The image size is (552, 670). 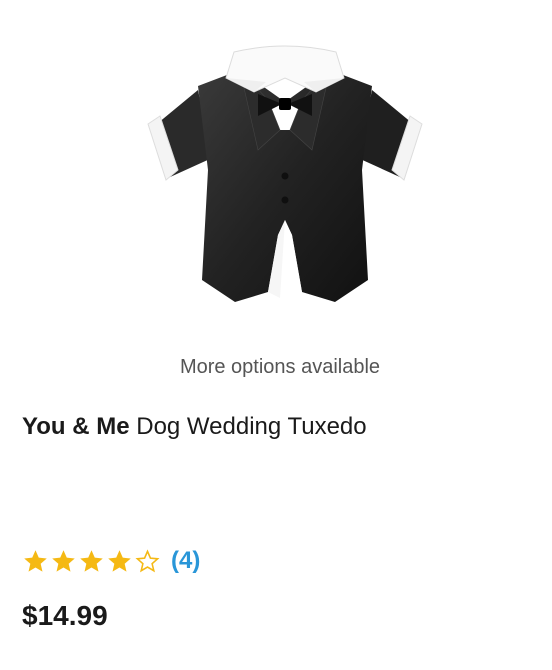 I want to click on product-name: Dog Wedding Tuxedo, so click(x=251, y=426).